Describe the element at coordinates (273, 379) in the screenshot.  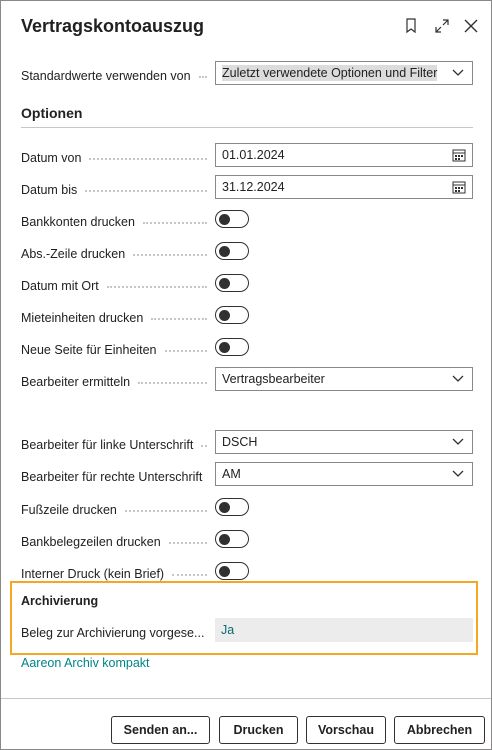
I see `editor-value: Vertragsbearbeiter` at that location.